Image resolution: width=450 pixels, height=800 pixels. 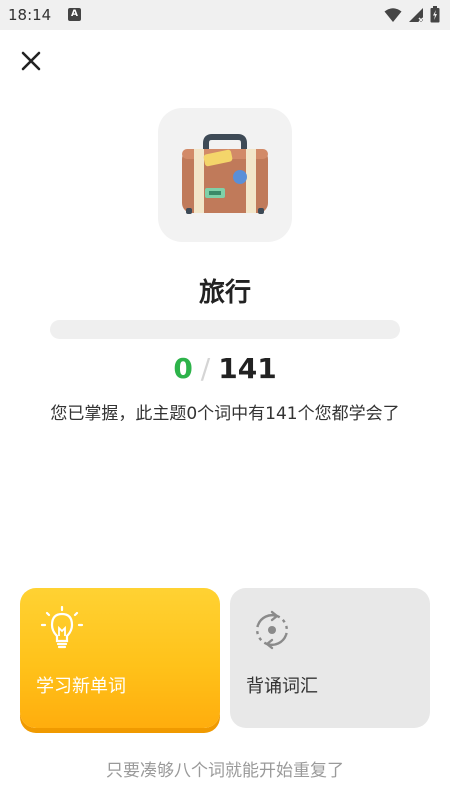 What do you see at coordinates (120, 658) in the screenshot?
I see `learn-new-words-button: 学习新单词` at bounding box center [120, 658].